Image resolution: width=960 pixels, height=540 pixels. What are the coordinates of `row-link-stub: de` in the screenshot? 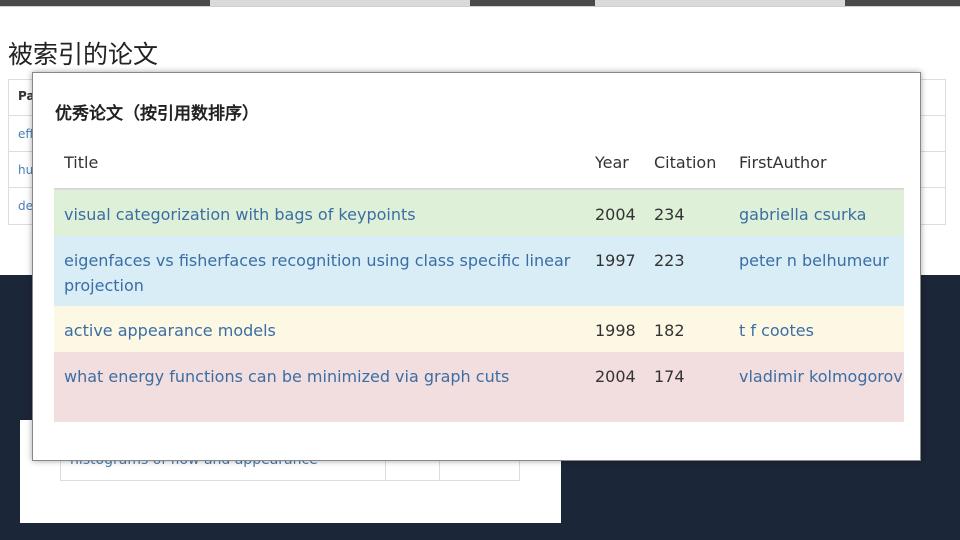 It's located at (25, 206).